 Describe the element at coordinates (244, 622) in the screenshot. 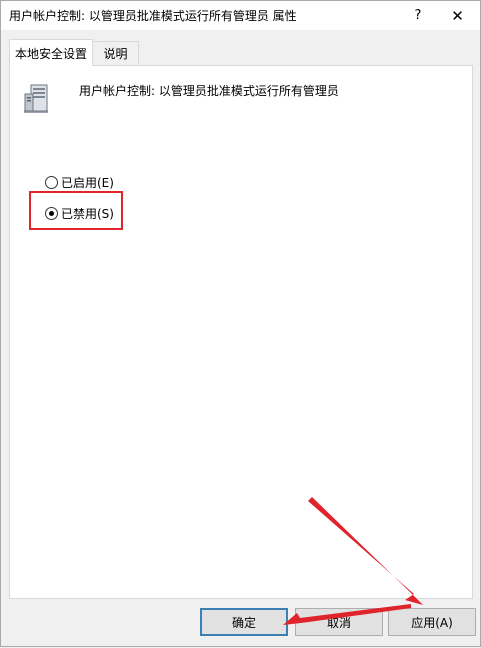

I see `ok-button: 确定` at that location.